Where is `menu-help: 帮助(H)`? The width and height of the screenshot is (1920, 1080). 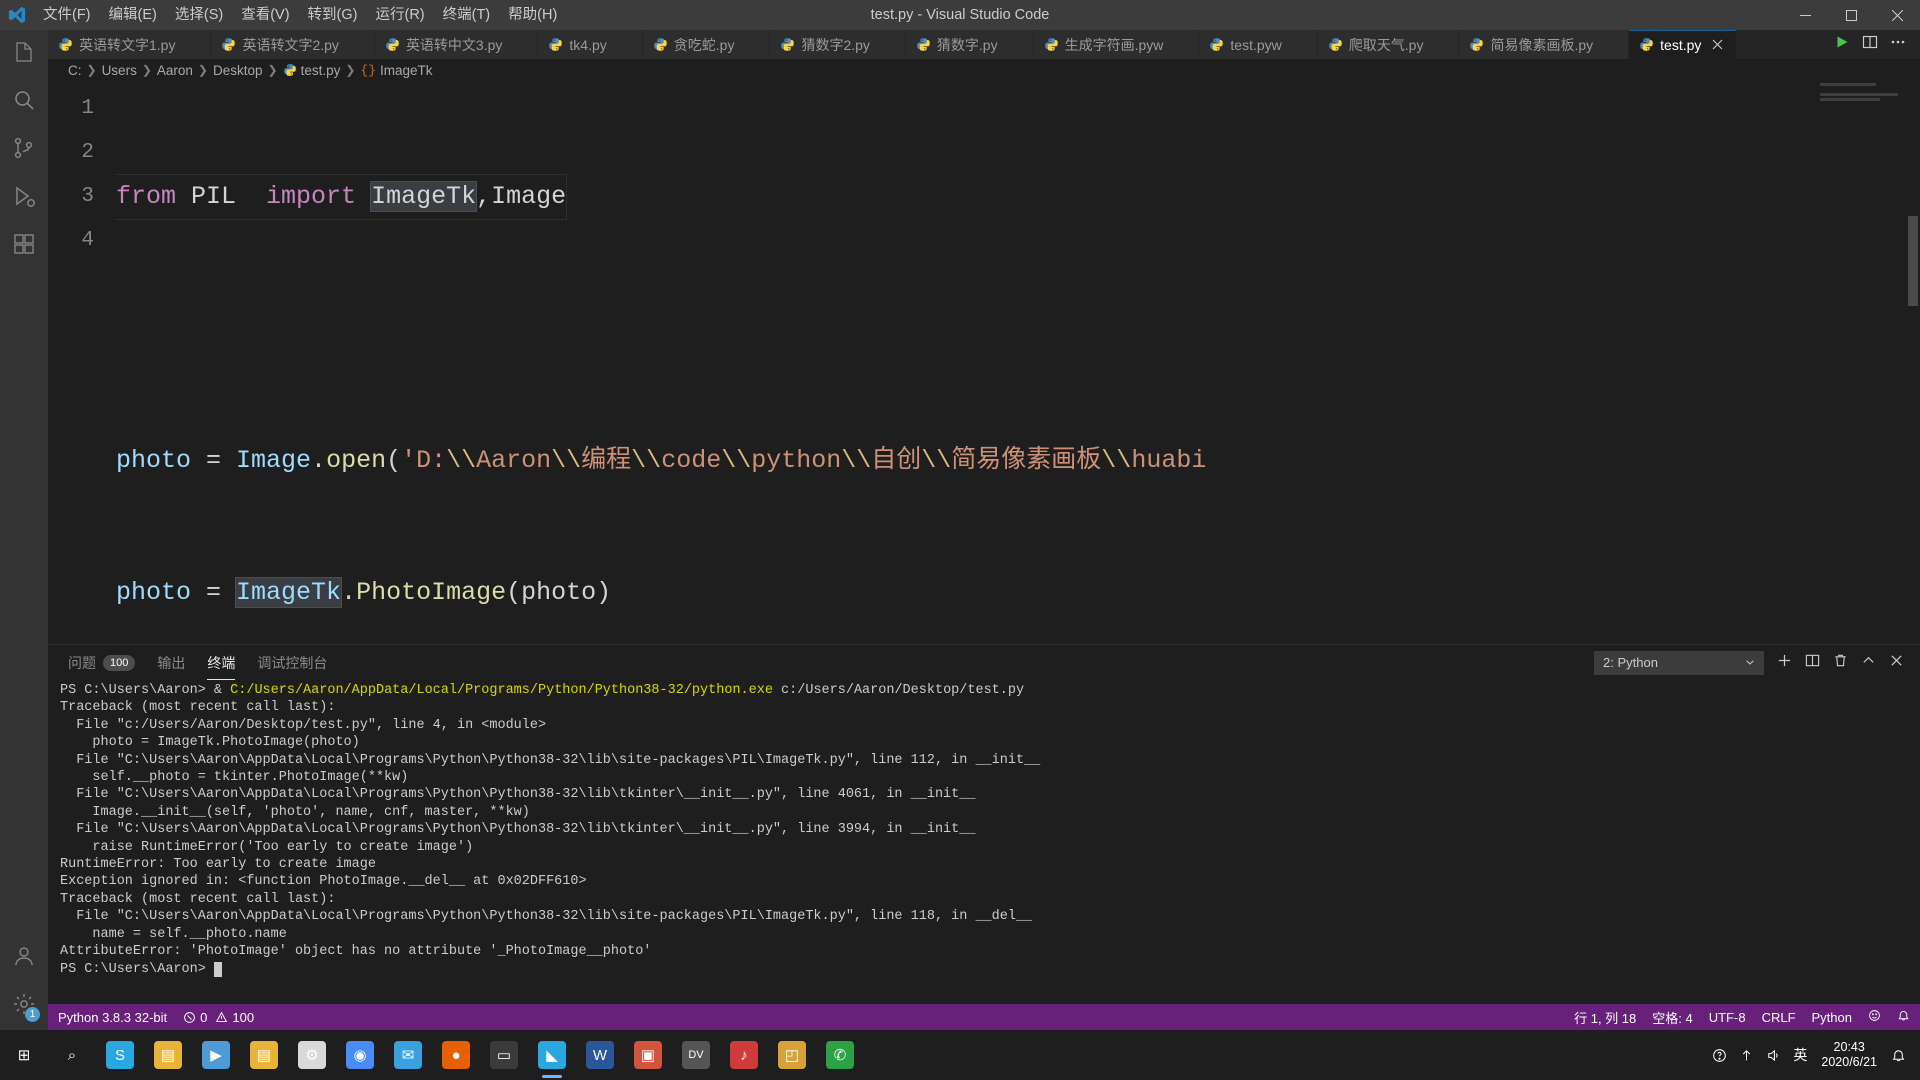 menu-help: 帮助(H) is located at coordinates (532, 15).